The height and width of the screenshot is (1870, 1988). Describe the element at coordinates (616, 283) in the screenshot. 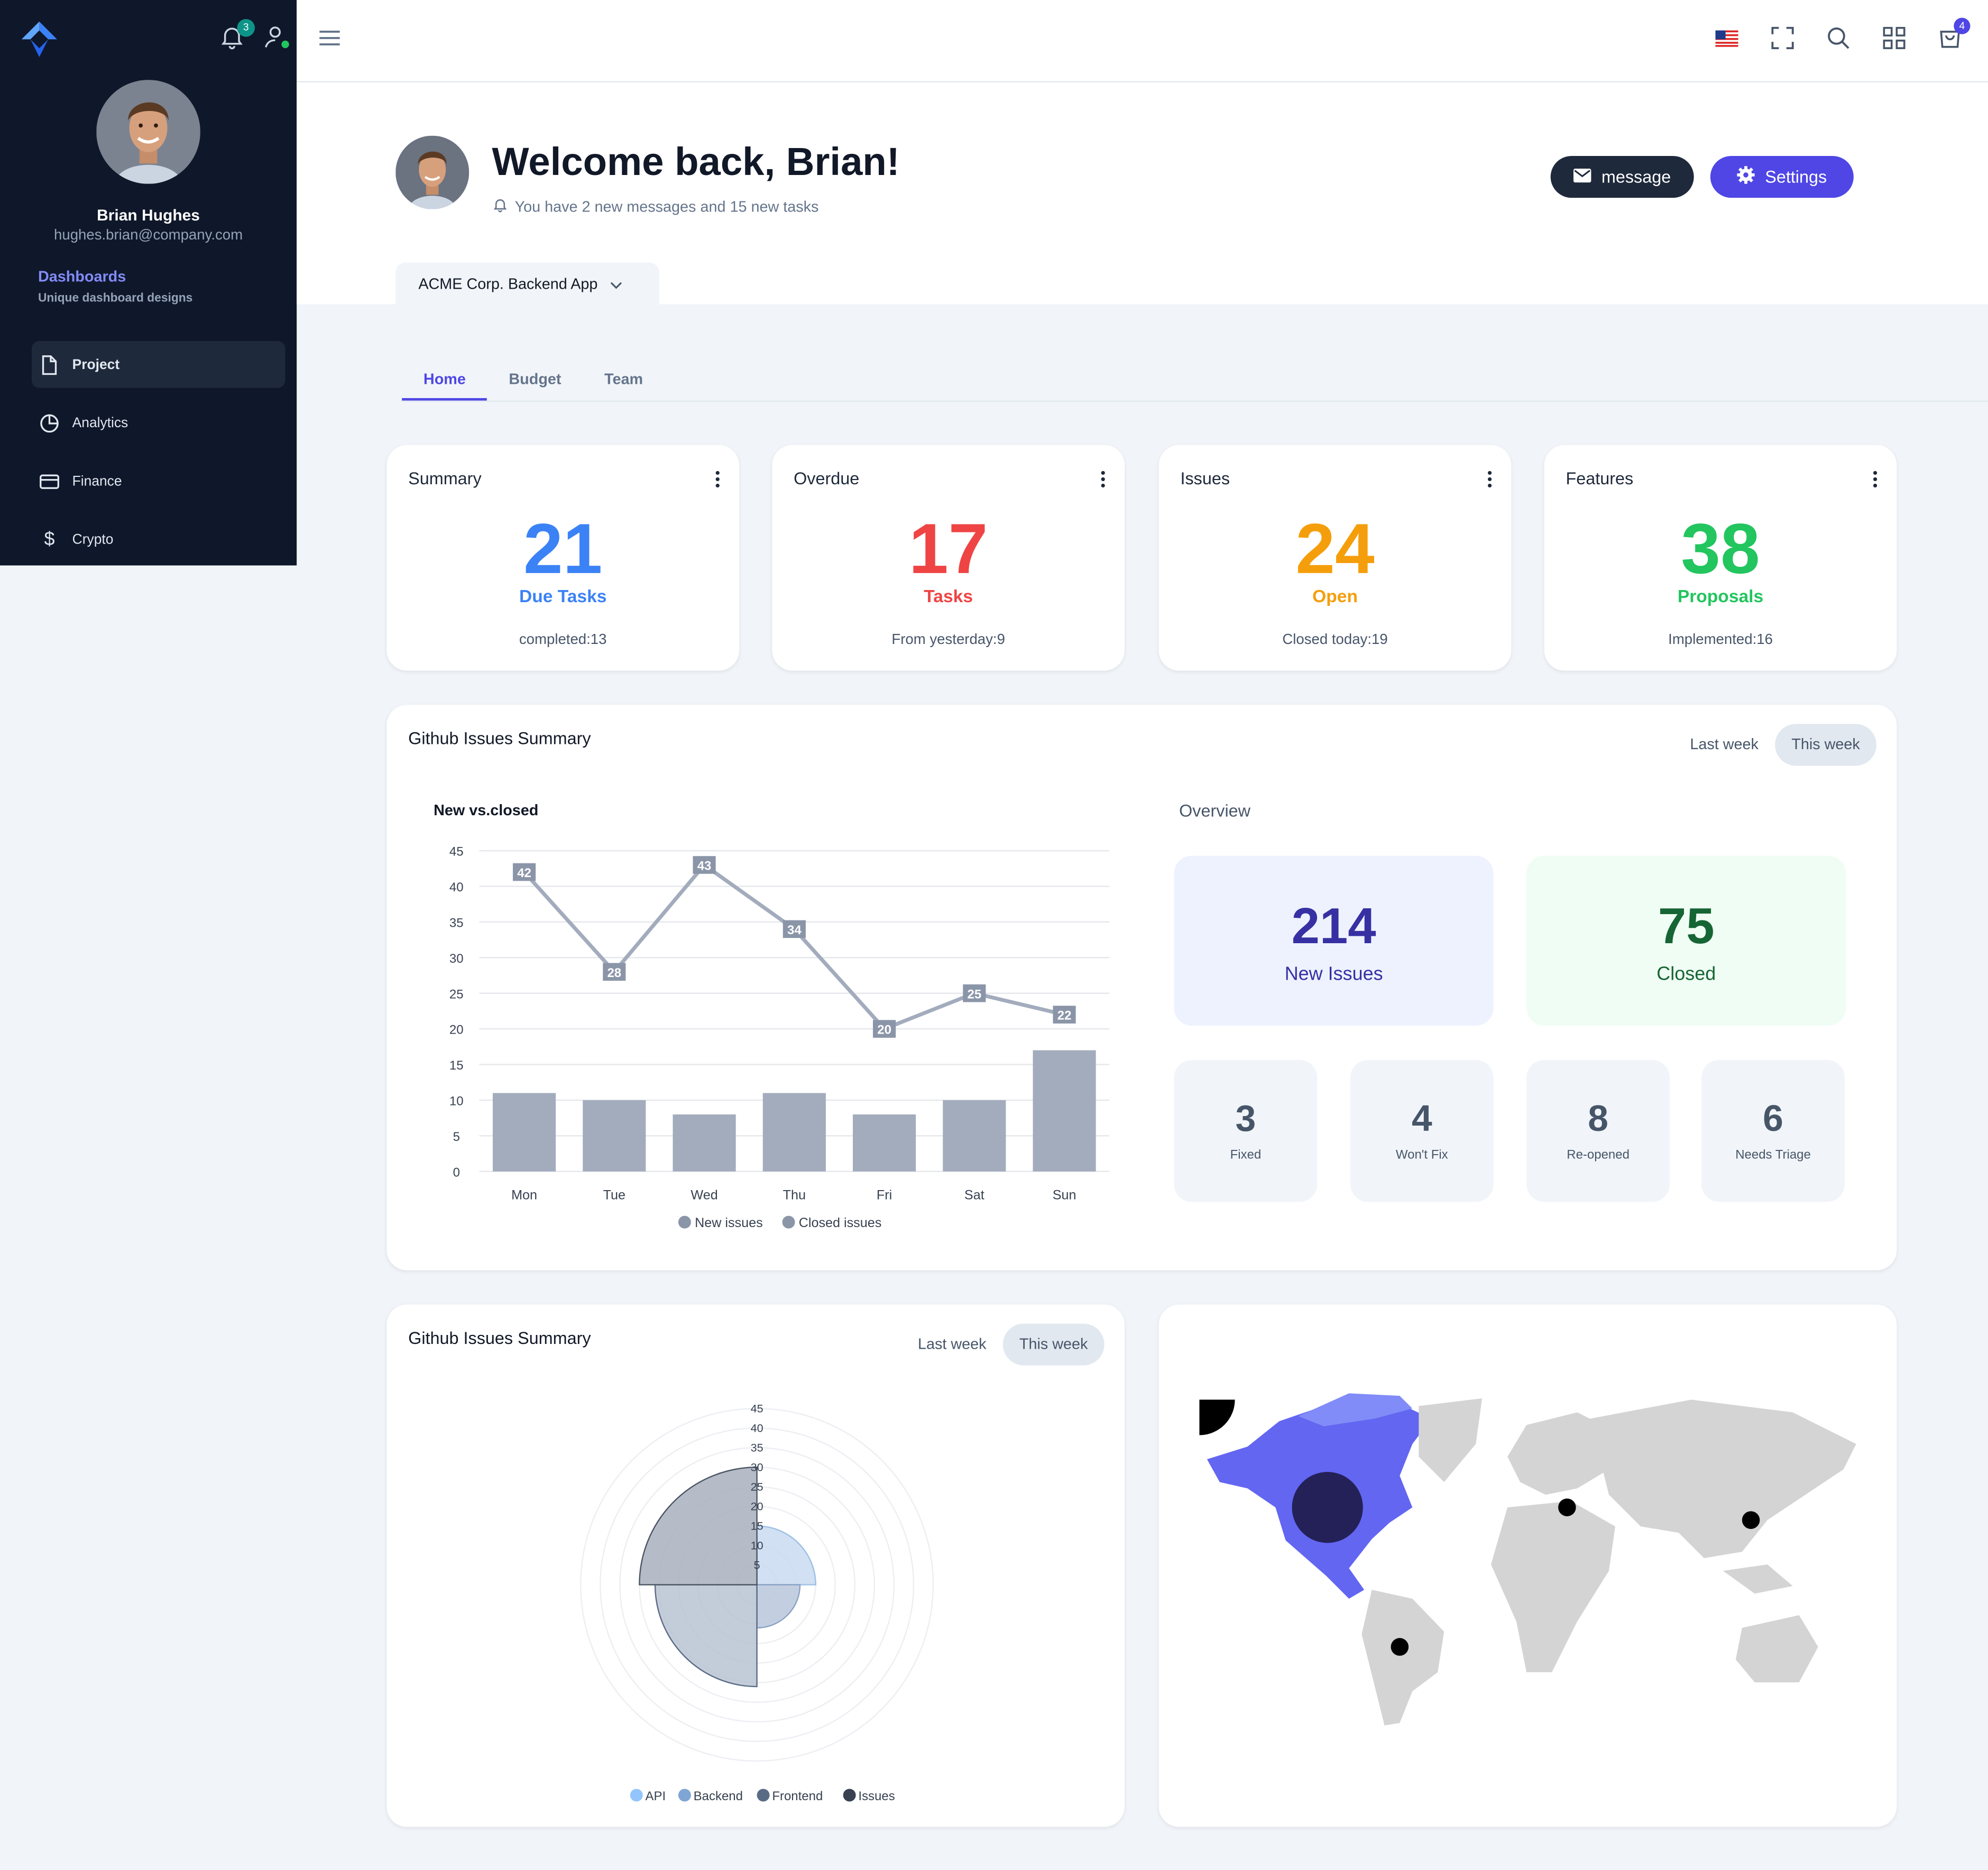

I see `chevron-down-icon` at that location.